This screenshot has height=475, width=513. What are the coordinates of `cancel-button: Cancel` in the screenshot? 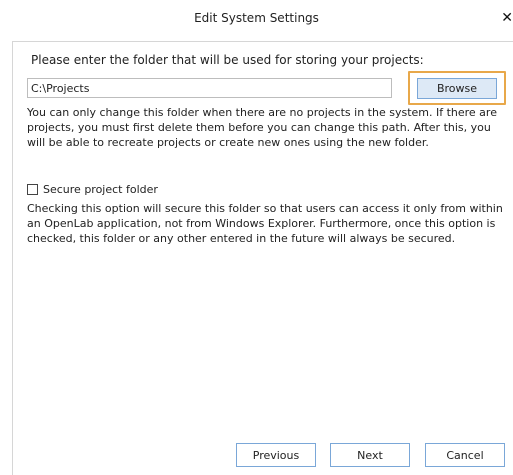 It's located at (465, 455).